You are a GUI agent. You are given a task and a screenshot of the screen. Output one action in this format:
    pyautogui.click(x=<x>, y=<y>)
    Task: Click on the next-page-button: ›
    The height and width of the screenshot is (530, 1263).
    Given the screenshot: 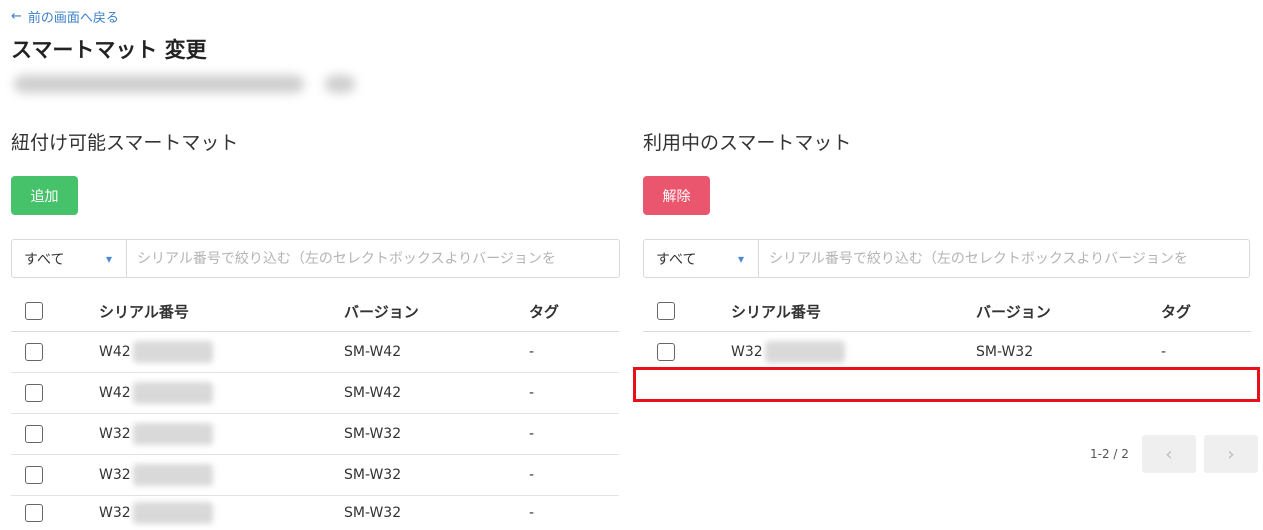 What is the action you would take?
    pyautogui.click(x=1231, y=454)
    